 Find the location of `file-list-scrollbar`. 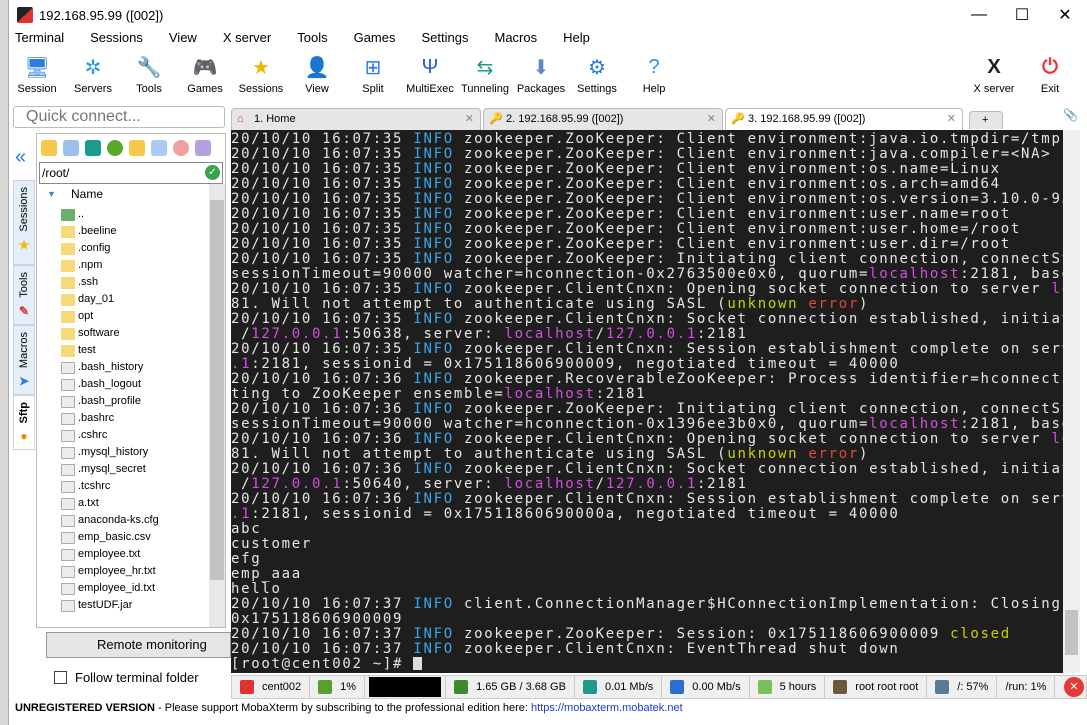

file-list-scrollbar is located at coordinates (217, 405).